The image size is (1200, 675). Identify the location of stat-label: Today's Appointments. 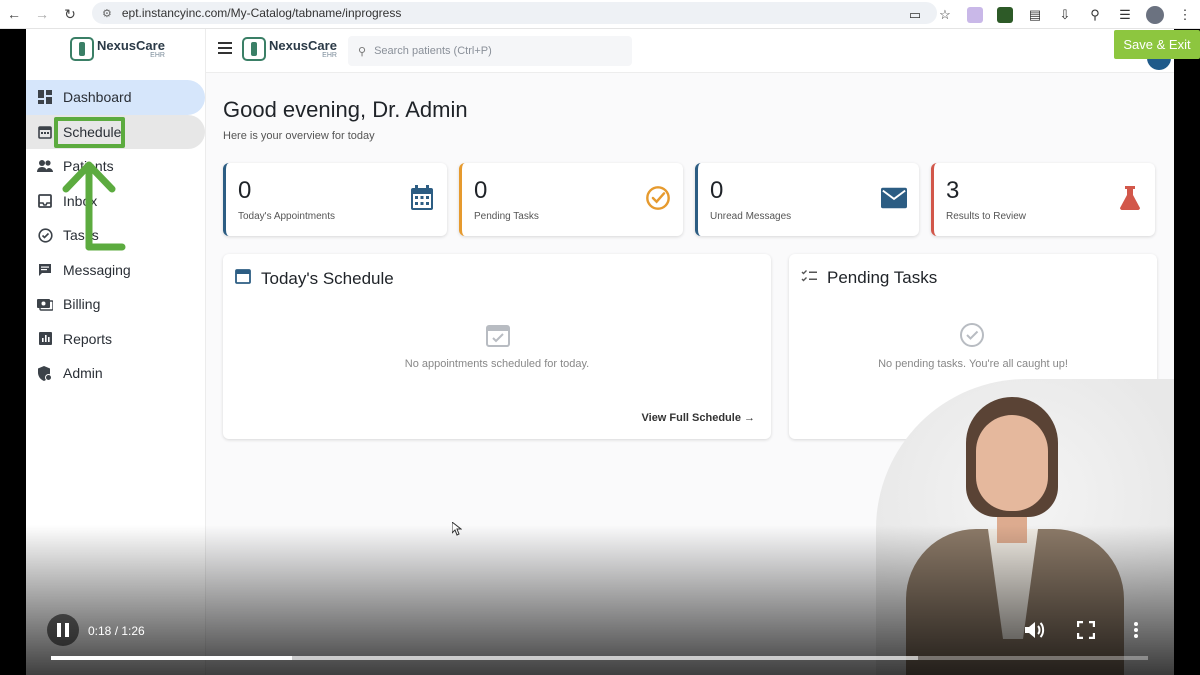
(286, 216).